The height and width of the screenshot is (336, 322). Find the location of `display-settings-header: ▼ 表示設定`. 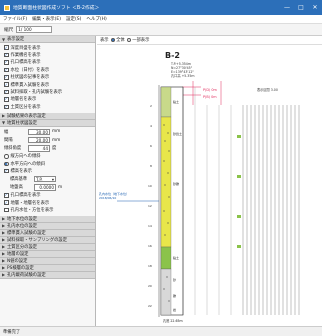

display-settings-header: ▼ 表示設定 is located at coordinates (47, 39).